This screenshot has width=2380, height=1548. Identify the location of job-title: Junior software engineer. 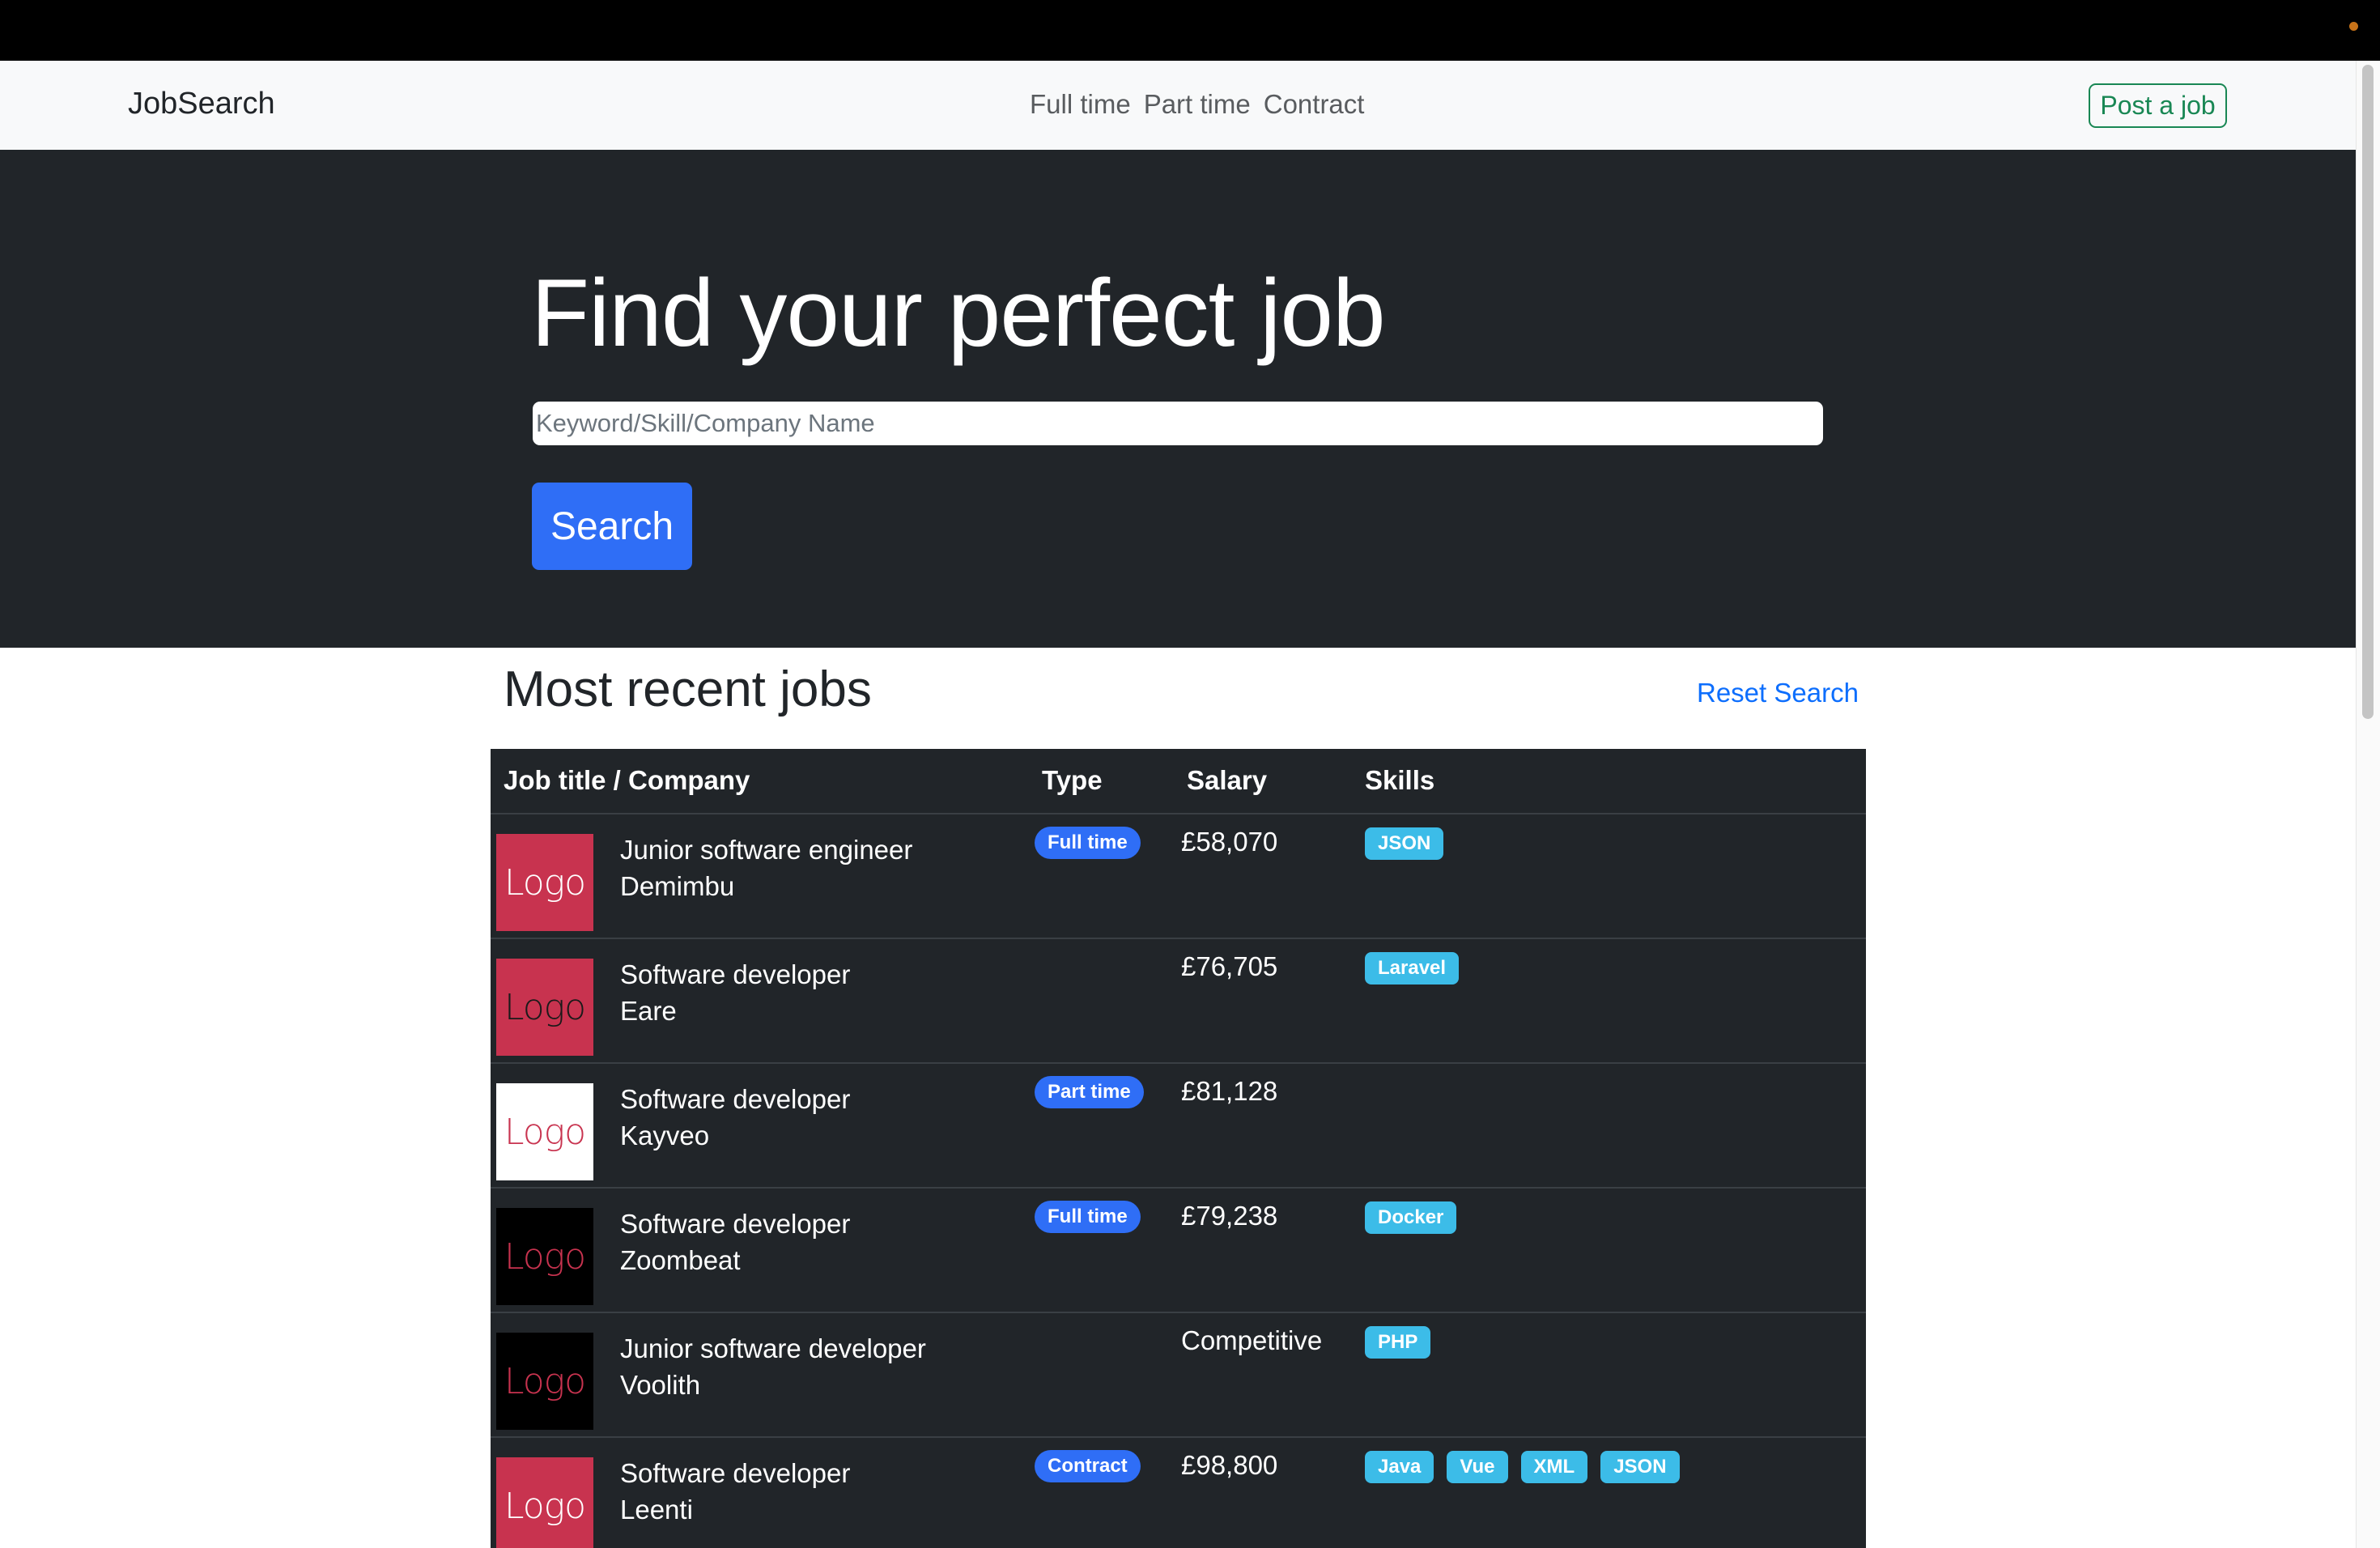
(766, 850).